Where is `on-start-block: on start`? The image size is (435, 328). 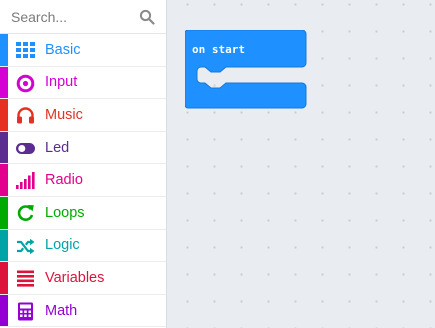 on-start-block: on start is located at coordinates (247, 71).